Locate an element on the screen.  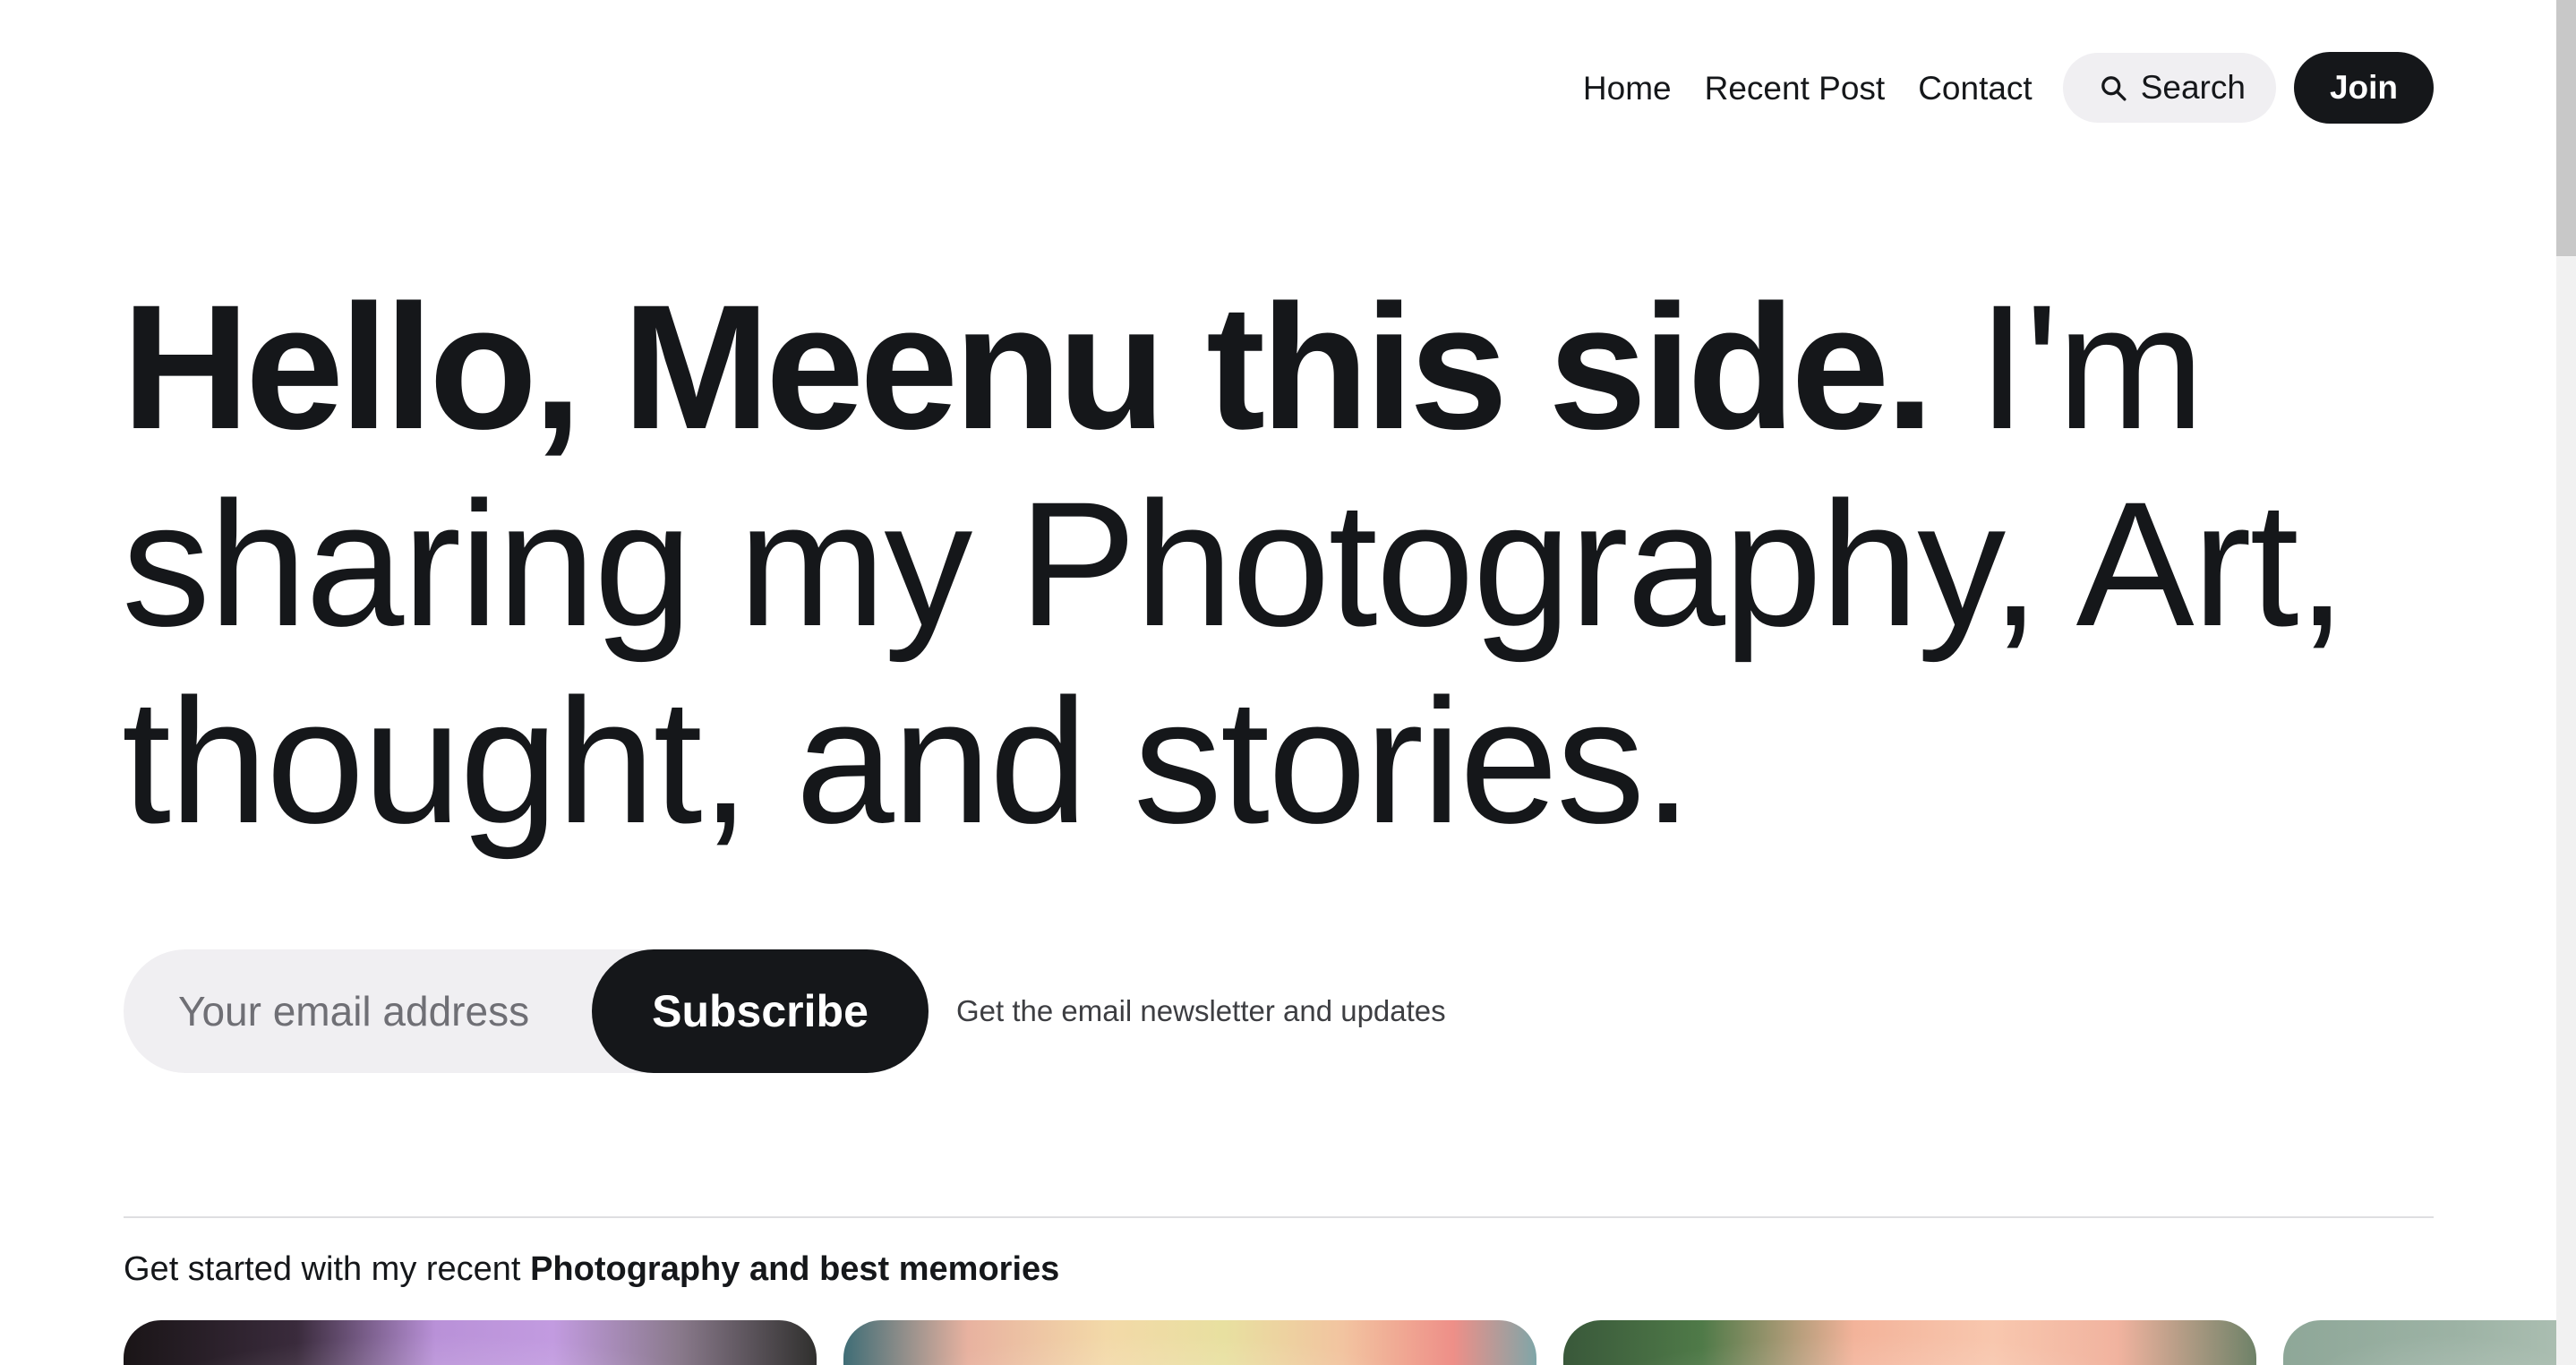
section-intro-text: Get started with my recent is located at coordinates (327, 1269).